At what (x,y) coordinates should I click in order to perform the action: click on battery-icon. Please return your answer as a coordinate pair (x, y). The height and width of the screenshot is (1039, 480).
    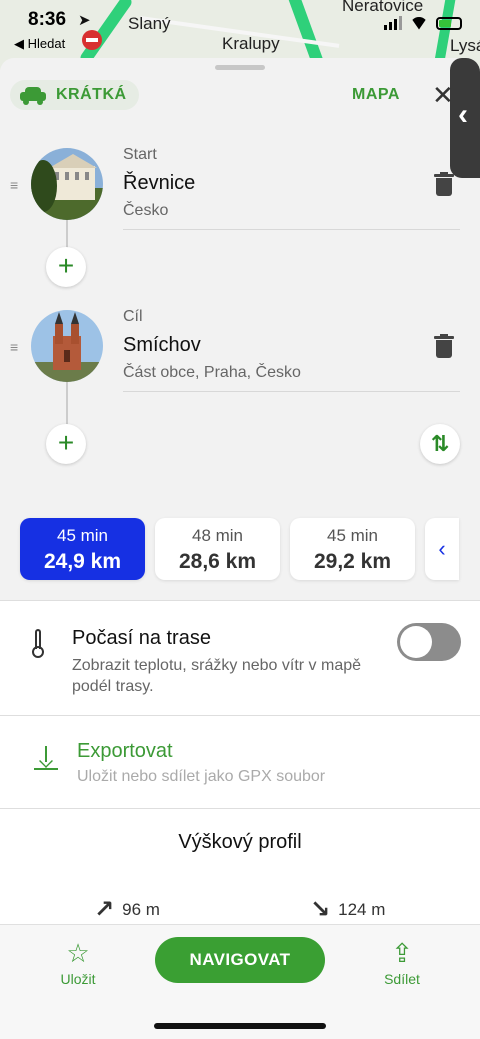
    Looking at the image, I should click on (449, 23).